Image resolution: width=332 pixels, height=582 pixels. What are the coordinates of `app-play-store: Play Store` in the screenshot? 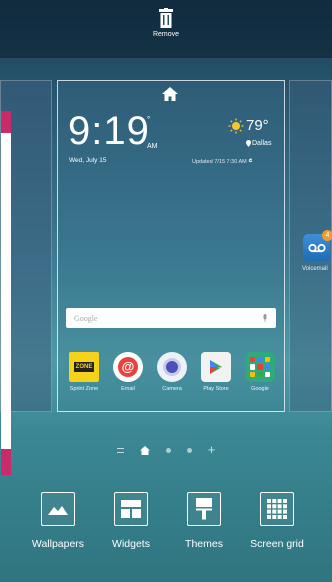 It's located at (216, 372).